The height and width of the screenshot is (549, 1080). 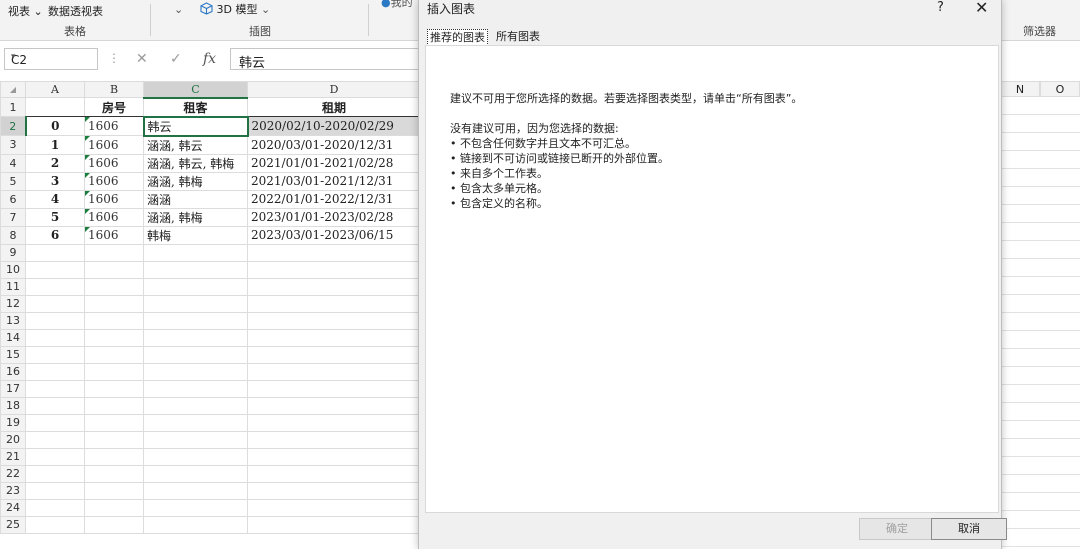 I want to click on column-header-b: B, so click(x=114, y=89).